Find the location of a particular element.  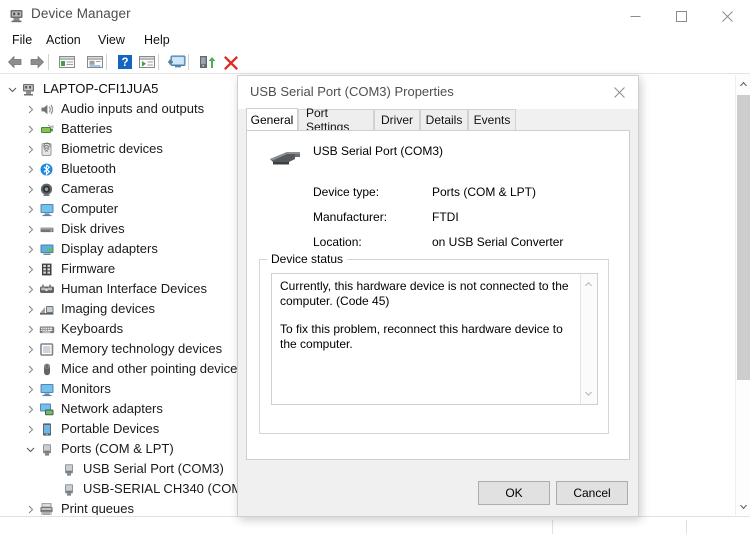

tree-node: Computer is located at coordinates (59, 209).